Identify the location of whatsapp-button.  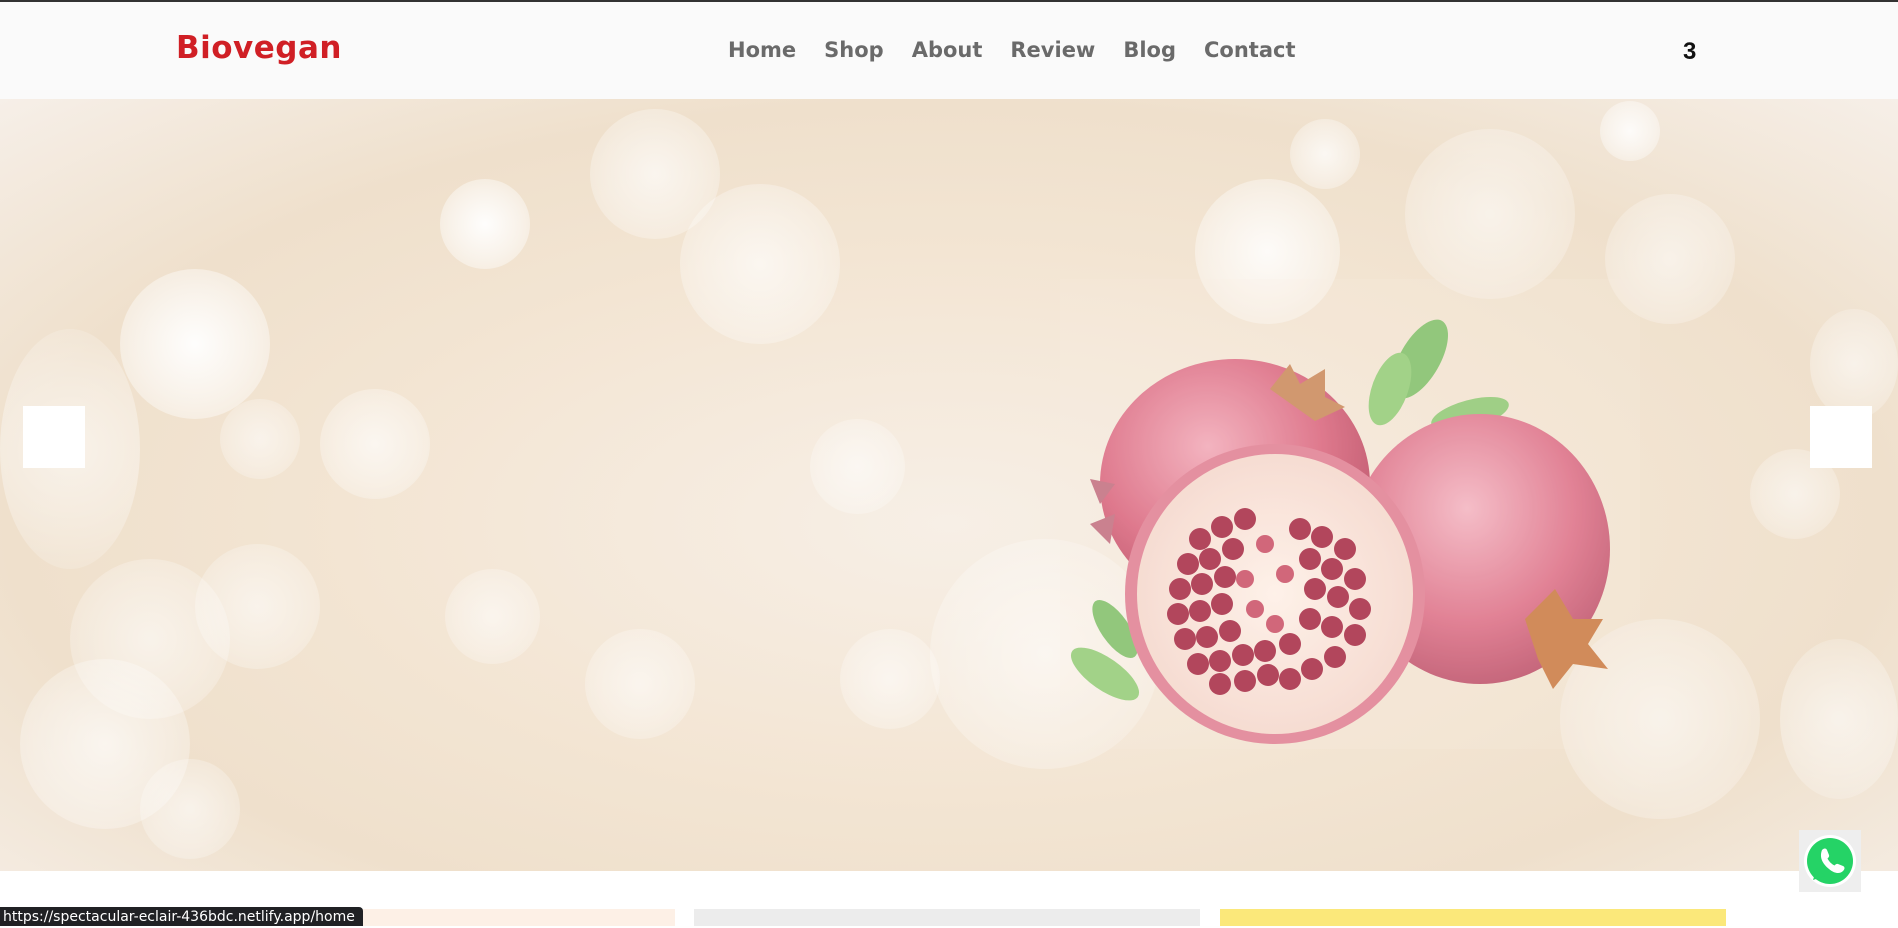
(1830, 861).